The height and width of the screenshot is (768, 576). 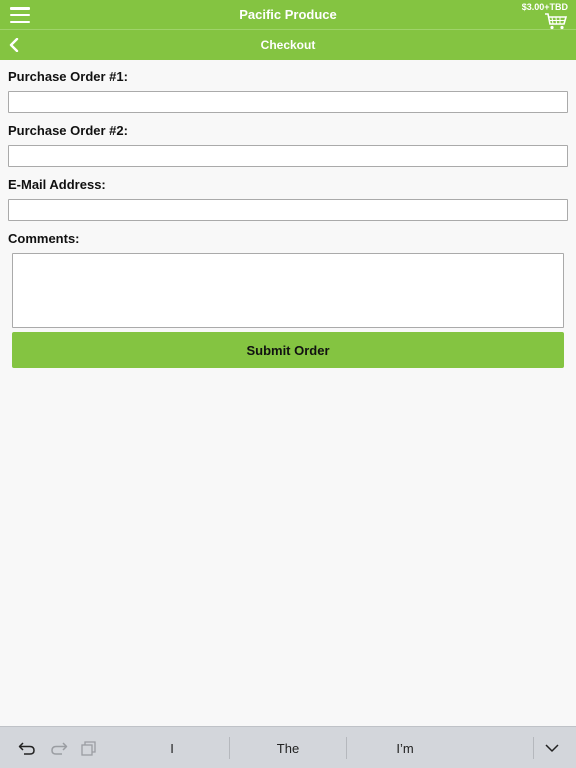 I want to click on po2-input, so click(x=288, y=156).